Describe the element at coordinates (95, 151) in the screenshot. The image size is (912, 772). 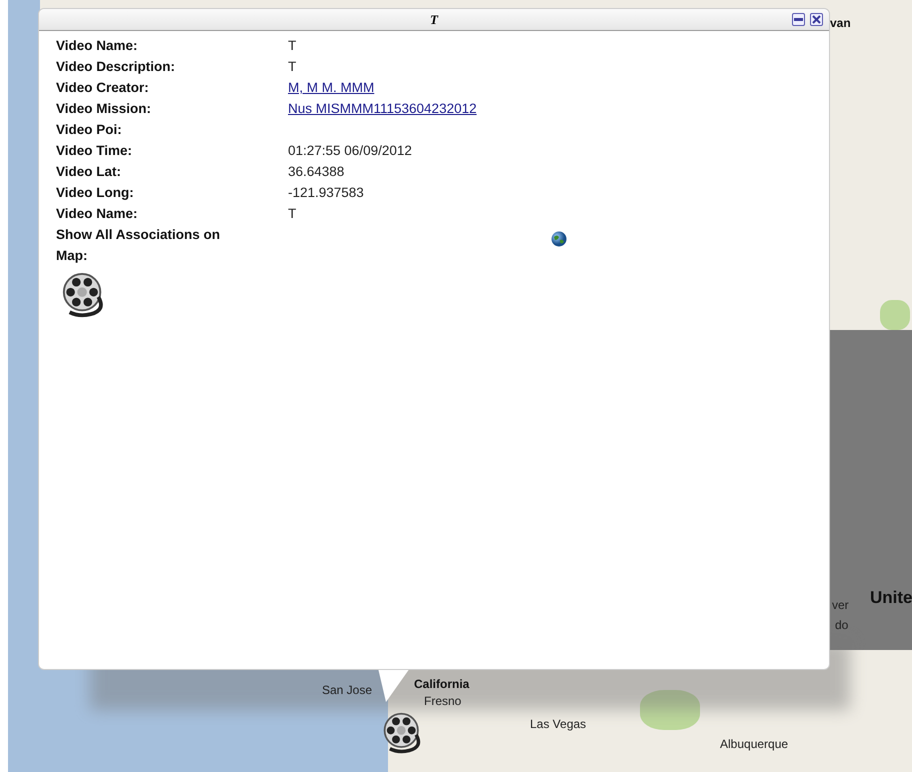
I see `field-label: Video Time:` at that location.